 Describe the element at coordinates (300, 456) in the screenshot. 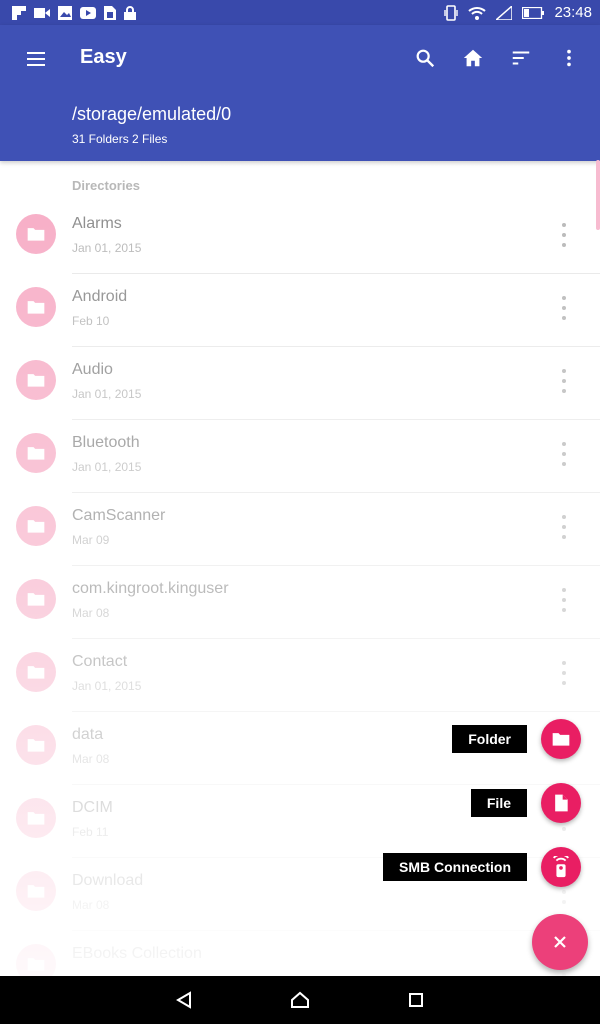

I see `list-item: Bluetooth Jan 01, 2015` at that location.